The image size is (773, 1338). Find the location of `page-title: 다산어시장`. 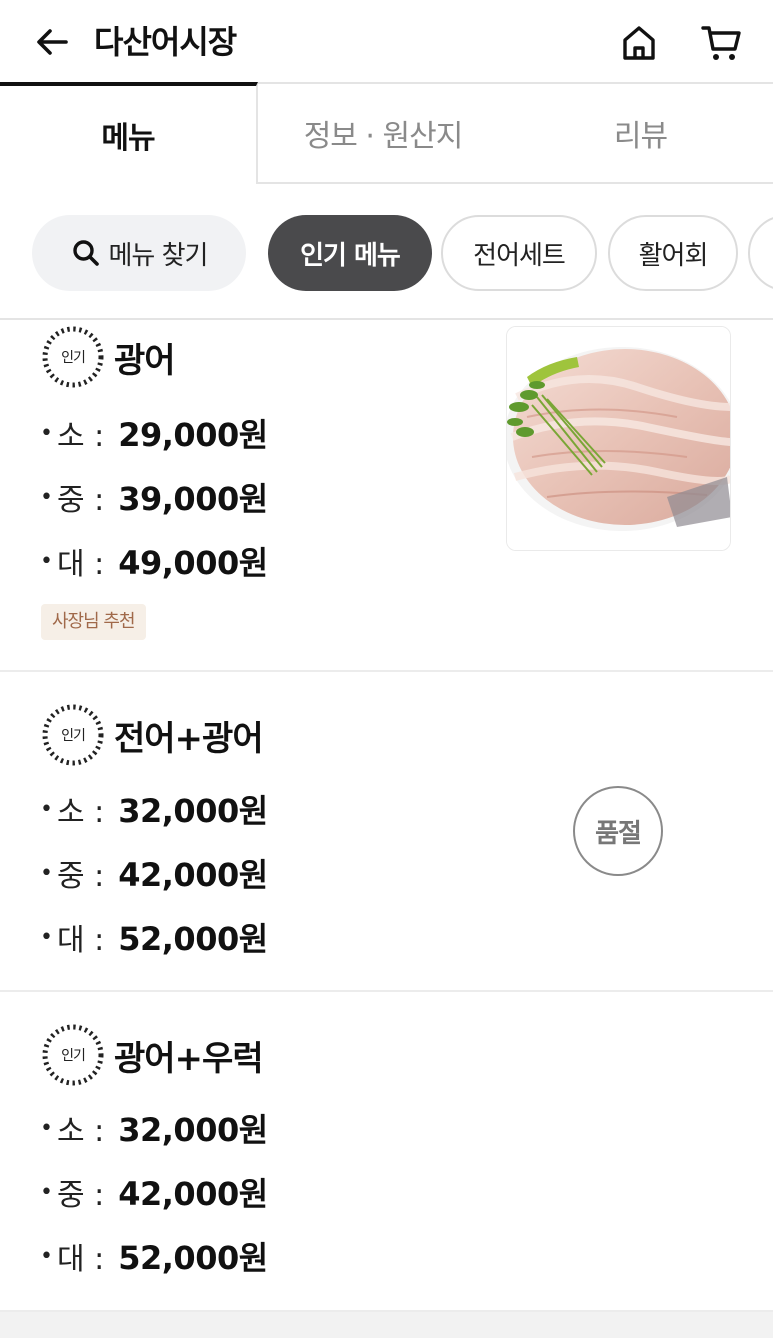

page-title: 다산어시장 is located at coordinates (165, 42).